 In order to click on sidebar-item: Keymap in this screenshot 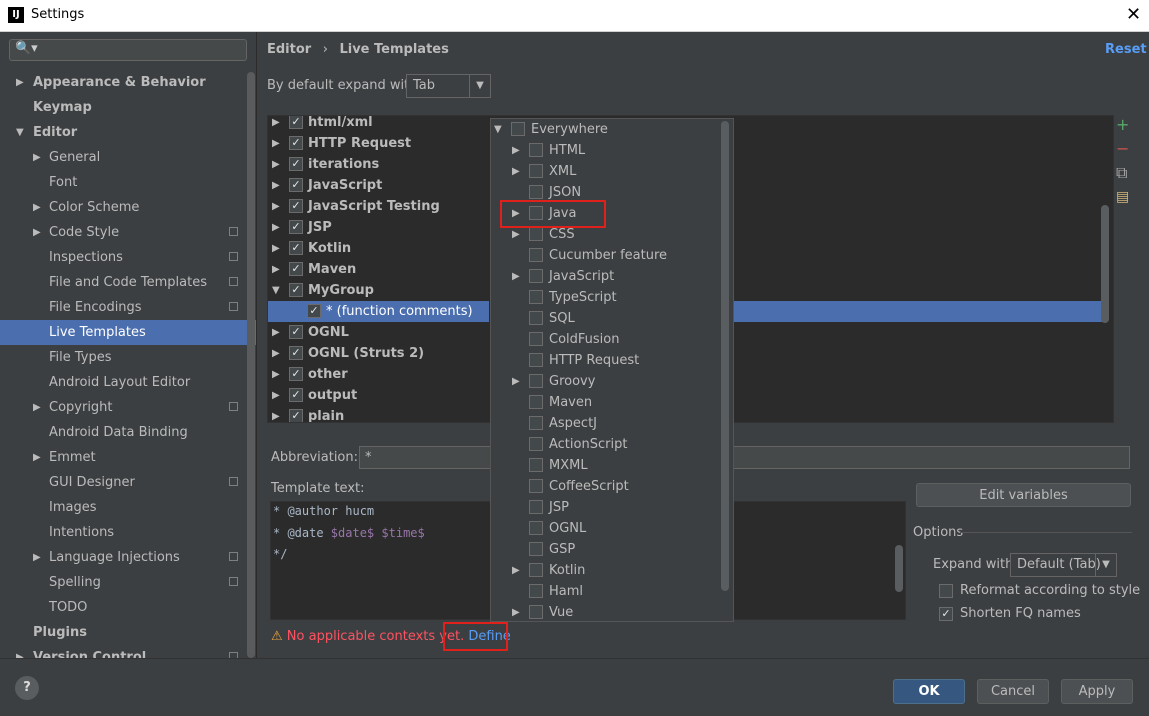, I will do `click(128, 107)`.